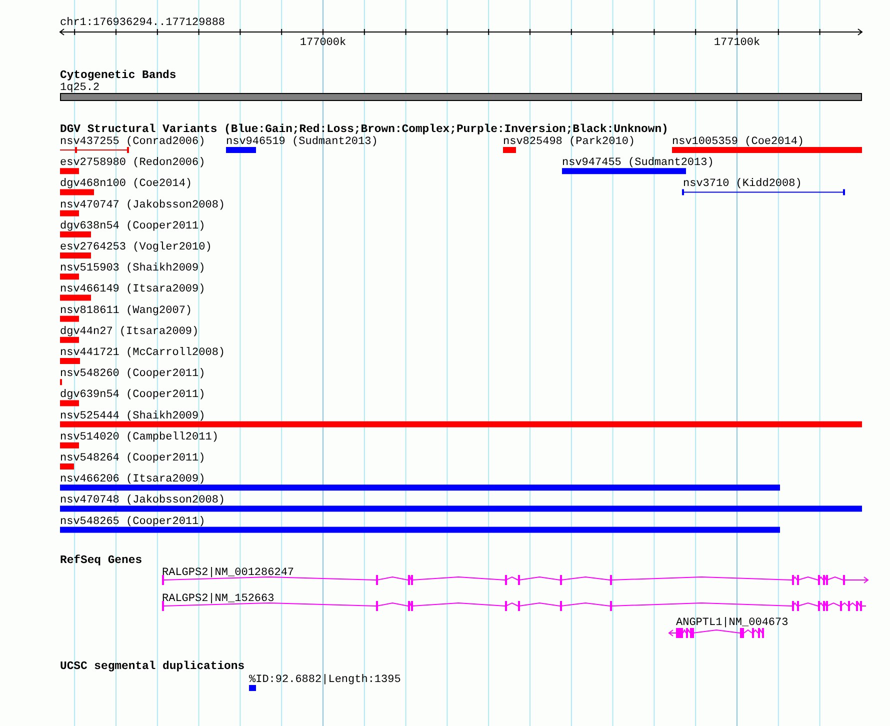 This screenshot has height=726, width=890. What do you see at coordinates (323, 43) in the screenshot?
I see `tick-label: 177000k` at bounding box center [323, 43].